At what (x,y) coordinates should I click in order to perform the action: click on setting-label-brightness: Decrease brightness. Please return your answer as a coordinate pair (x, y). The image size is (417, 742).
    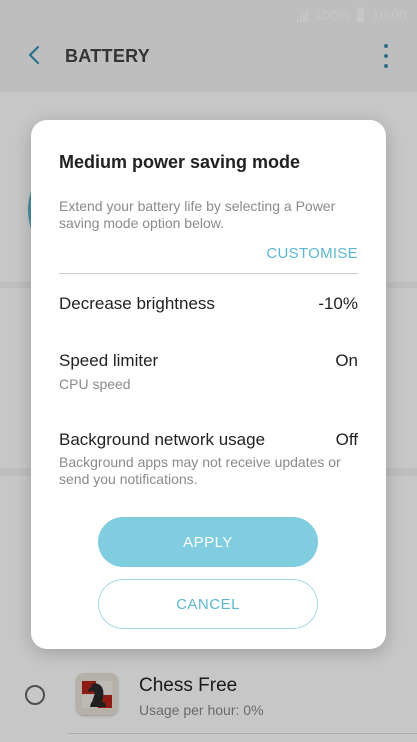
    Looking at the image, I should click on (137, 303).